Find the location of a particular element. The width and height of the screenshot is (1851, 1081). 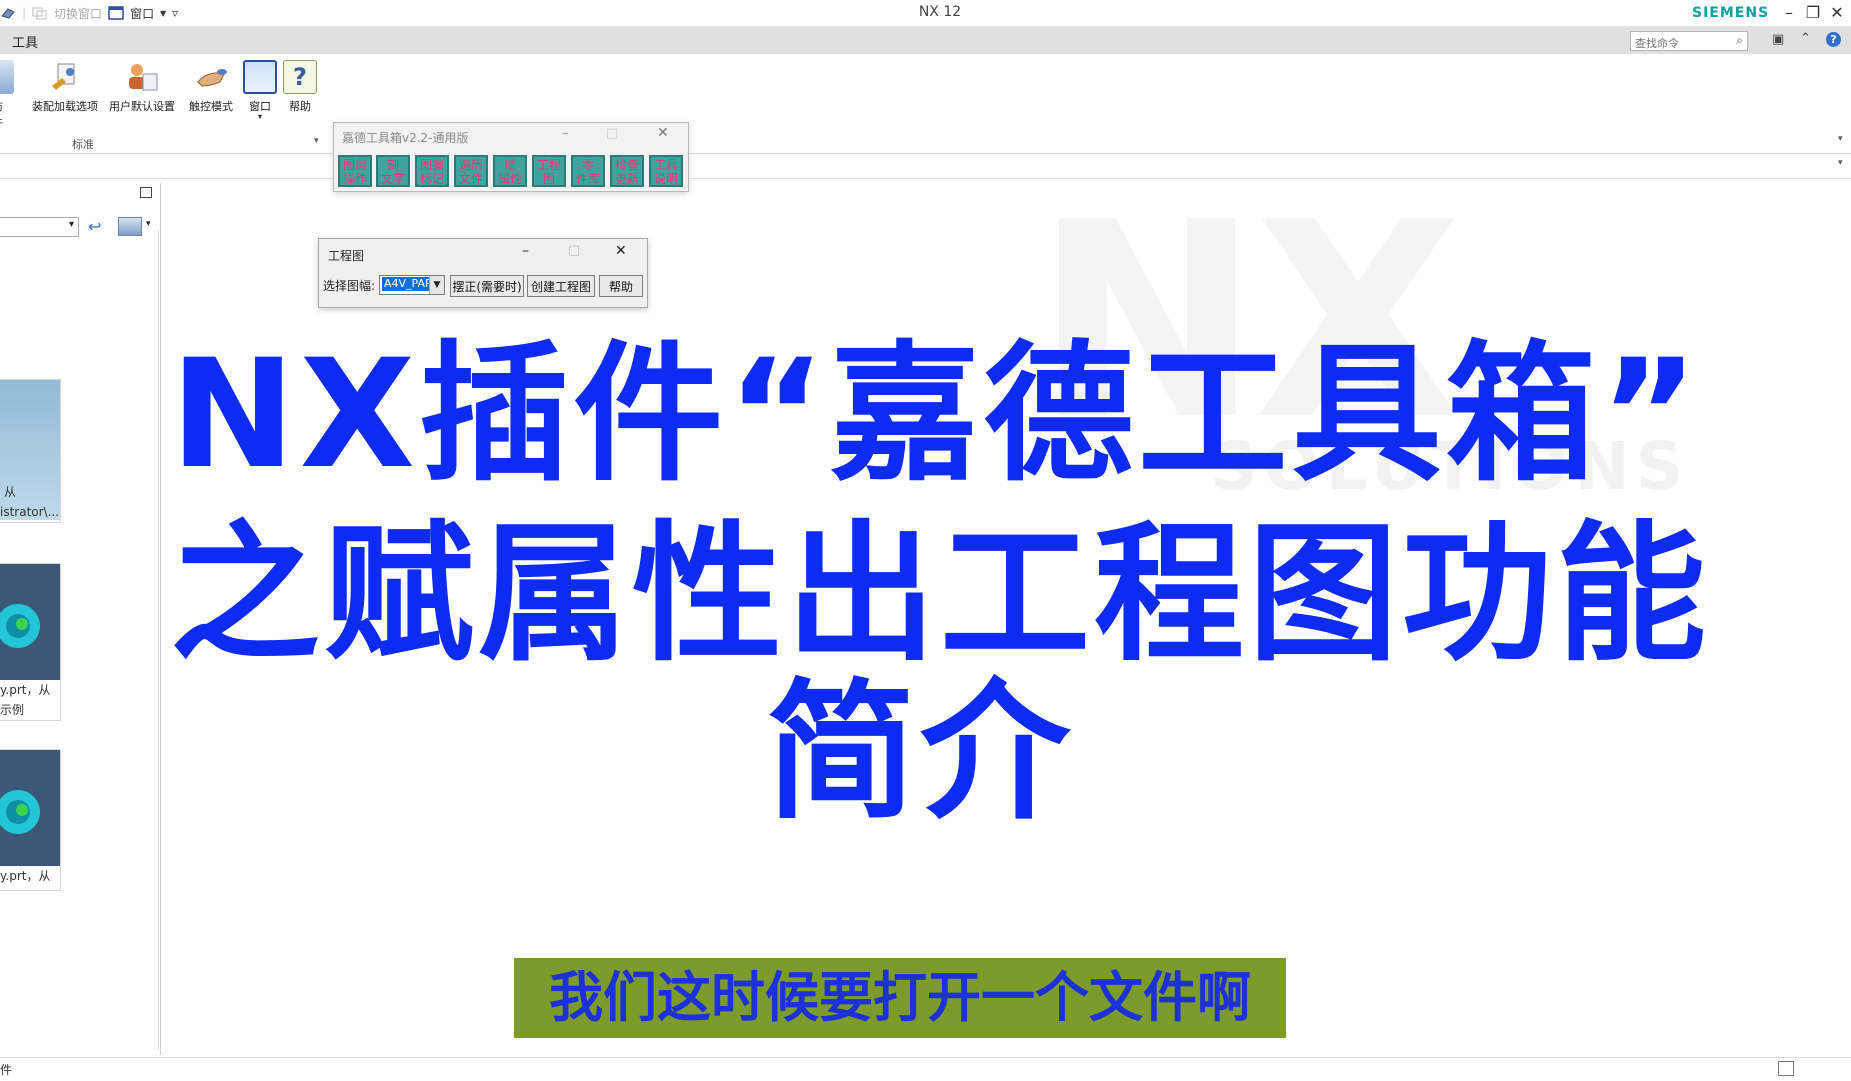

status-bar: 件 is located at coordinates (925, 1069).